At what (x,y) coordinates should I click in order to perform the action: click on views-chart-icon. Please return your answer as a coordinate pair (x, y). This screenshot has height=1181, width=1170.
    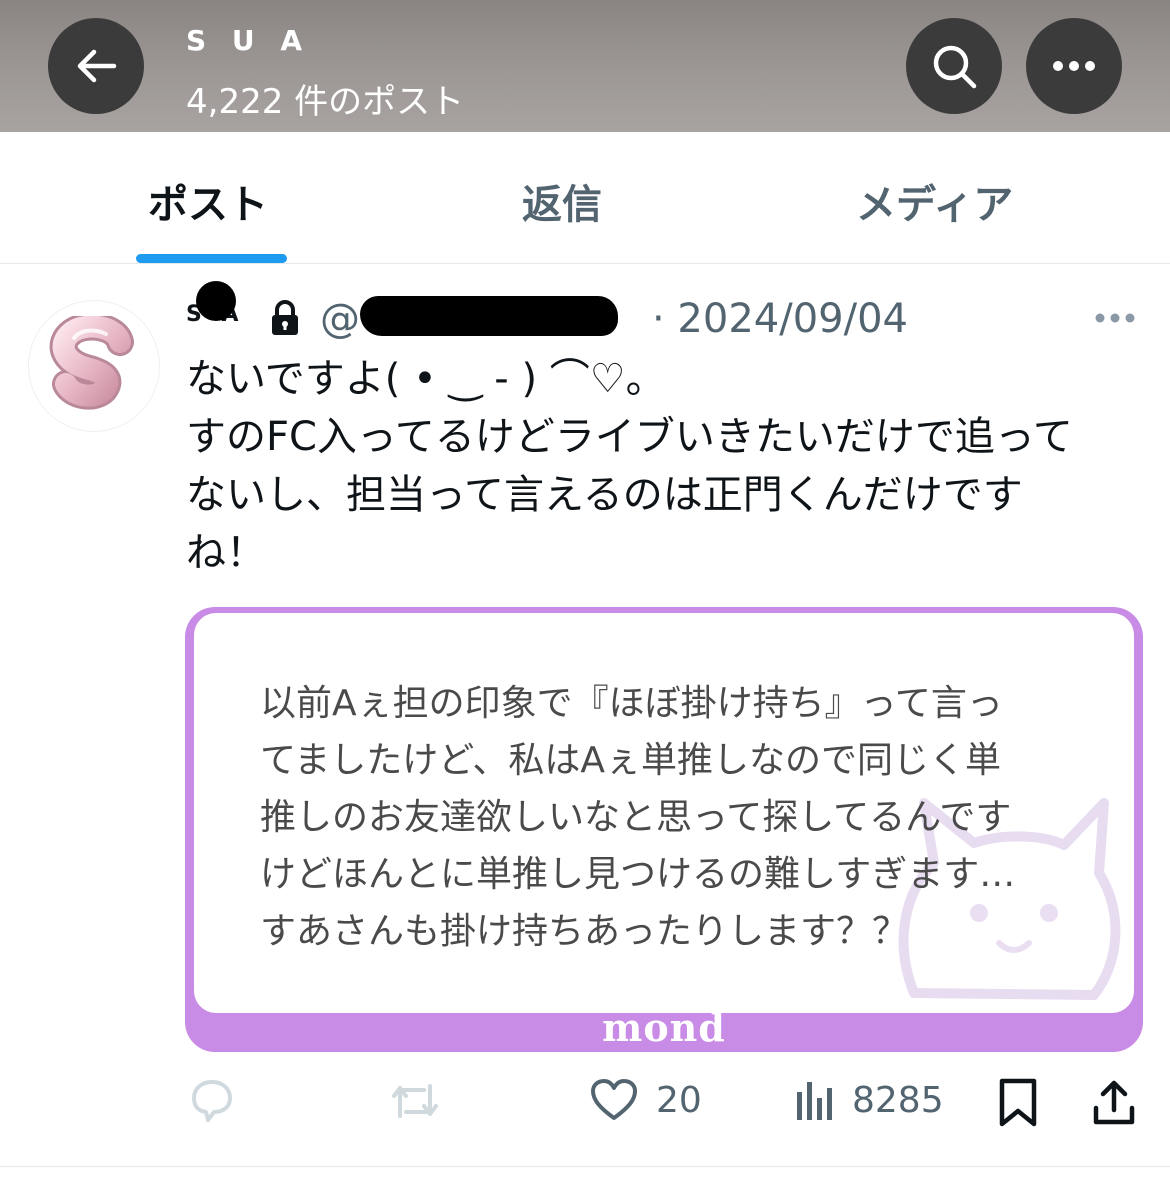
    Looking at the image, I should click on (814, 1101).